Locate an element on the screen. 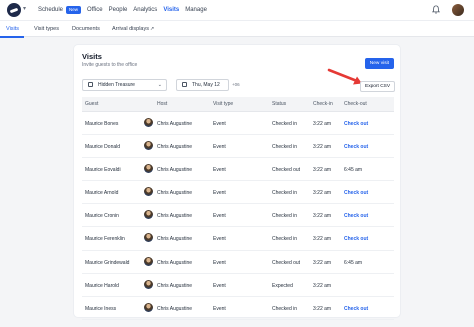  guest-name: Maurice Arnold is located at coordinates (102, 193).